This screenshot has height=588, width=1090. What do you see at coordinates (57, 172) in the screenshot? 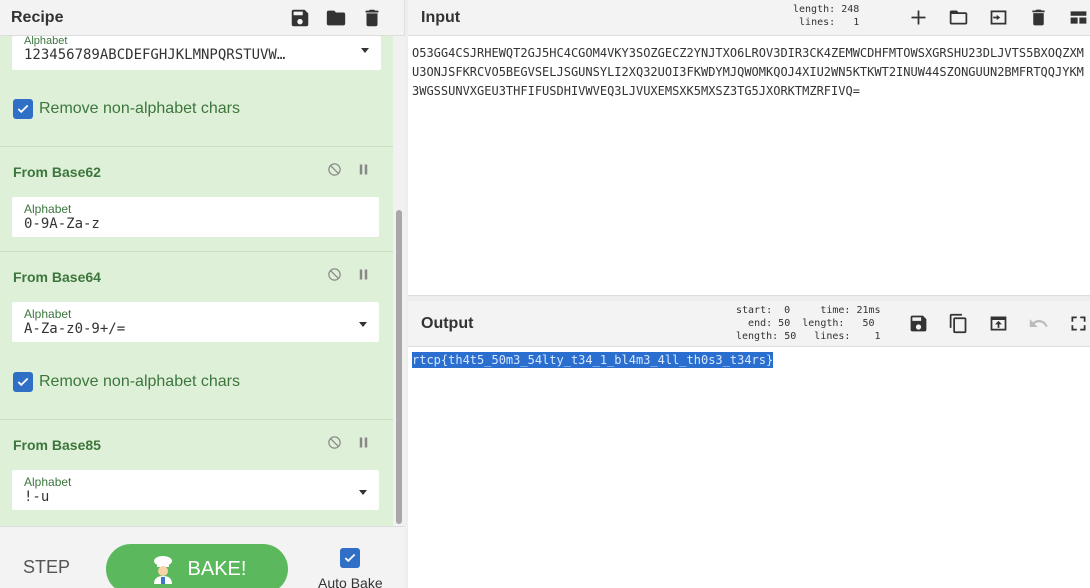
I see `op-title: From Base62` at bounding box center [57, 172].